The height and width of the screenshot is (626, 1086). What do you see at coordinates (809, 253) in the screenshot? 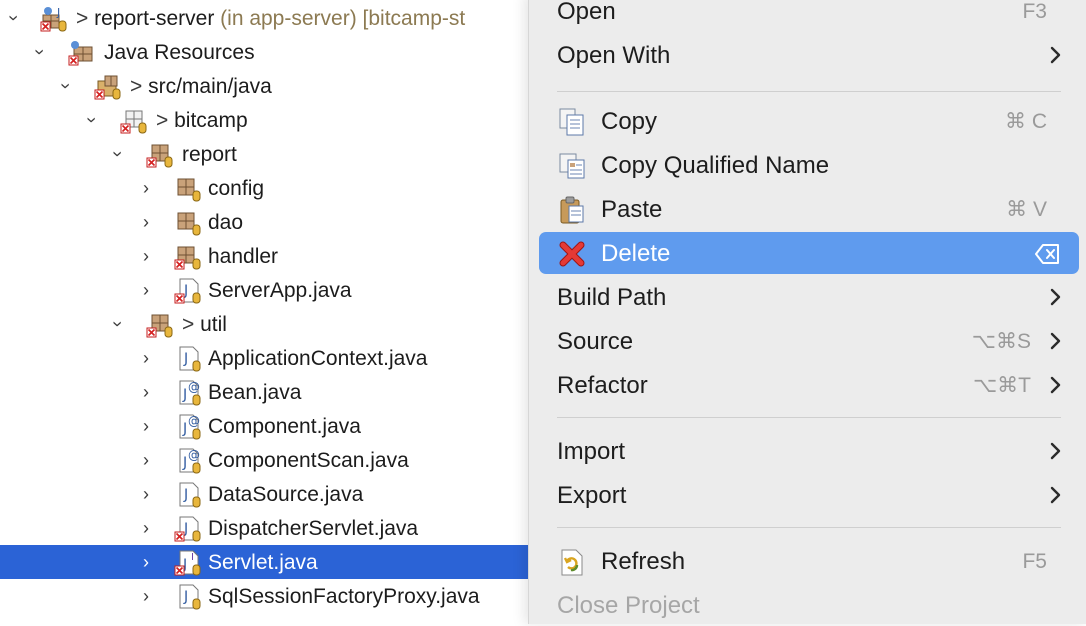
I see `menu-item-delete: Delete` at bounding box center [809, 253].